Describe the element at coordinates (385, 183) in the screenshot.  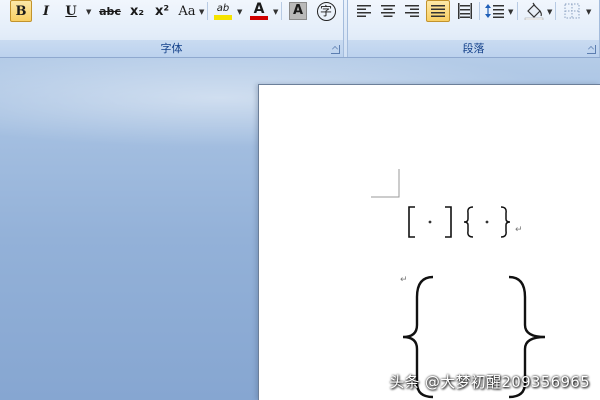
I see `margin-corner-mark` at that location.